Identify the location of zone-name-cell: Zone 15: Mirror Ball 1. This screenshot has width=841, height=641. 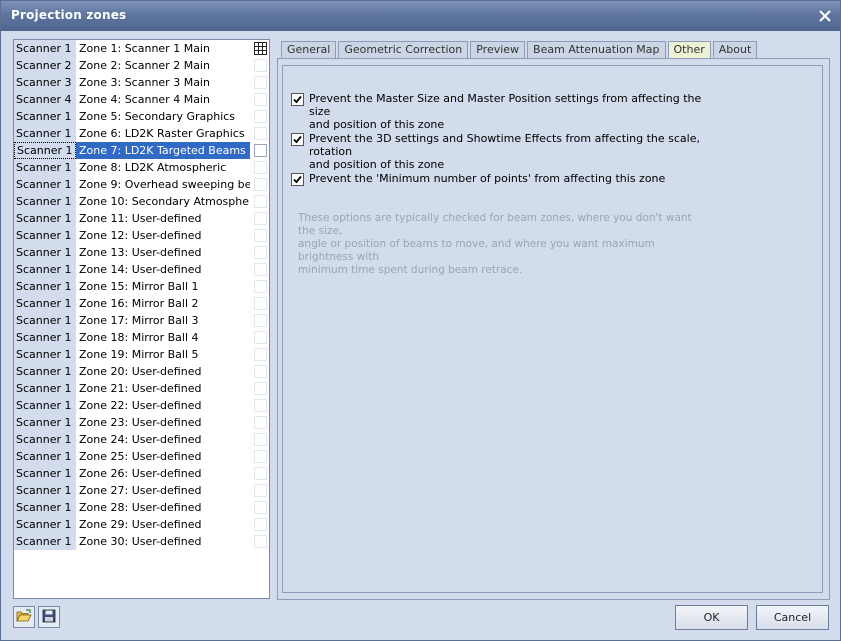
(163, 286).